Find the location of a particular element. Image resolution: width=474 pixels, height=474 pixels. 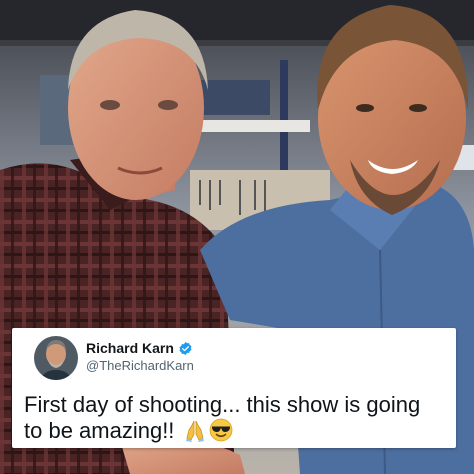

user-handle: @TheRichardKarn is located at coordinates (140, 365).